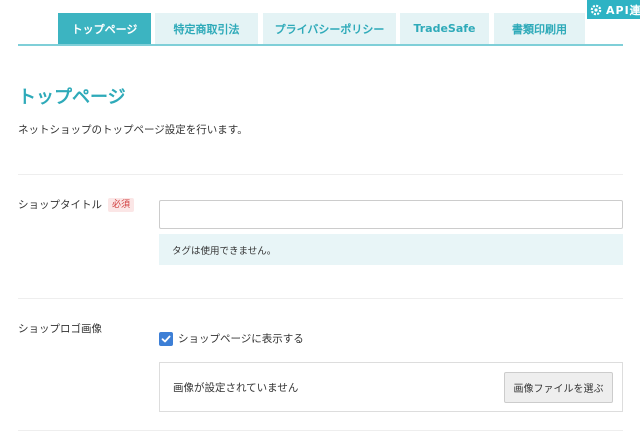 The height and width of the screenshot is (435, 640). I want to click on tab-top-page: トップページ, so click(104, 28).